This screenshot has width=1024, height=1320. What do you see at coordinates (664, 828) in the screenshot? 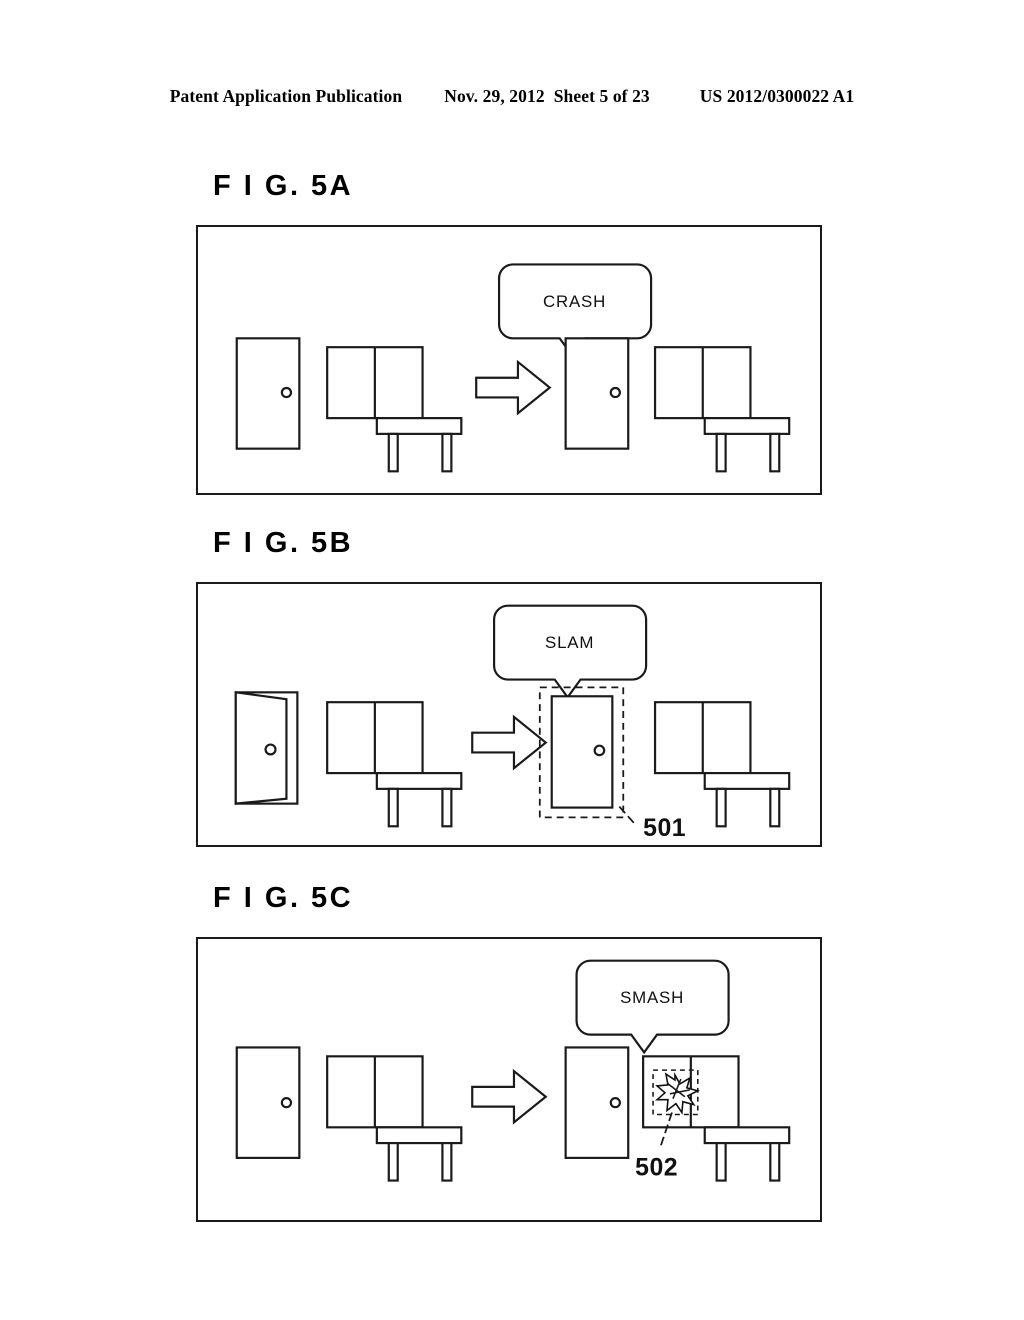
I see `reference-501-text: 501` at bounding box center [664, 828].